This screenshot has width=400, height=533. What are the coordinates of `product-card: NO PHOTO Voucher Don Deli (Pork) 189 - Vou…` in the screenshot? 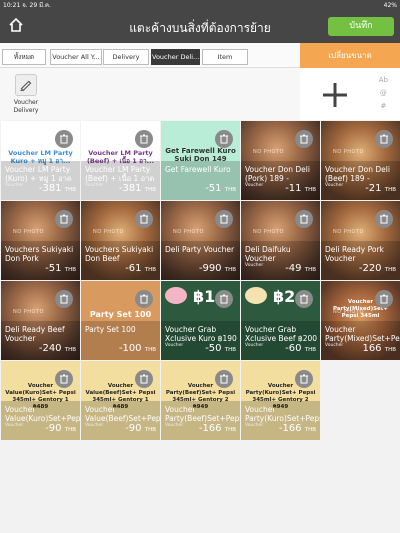 It's located at (280, 160).